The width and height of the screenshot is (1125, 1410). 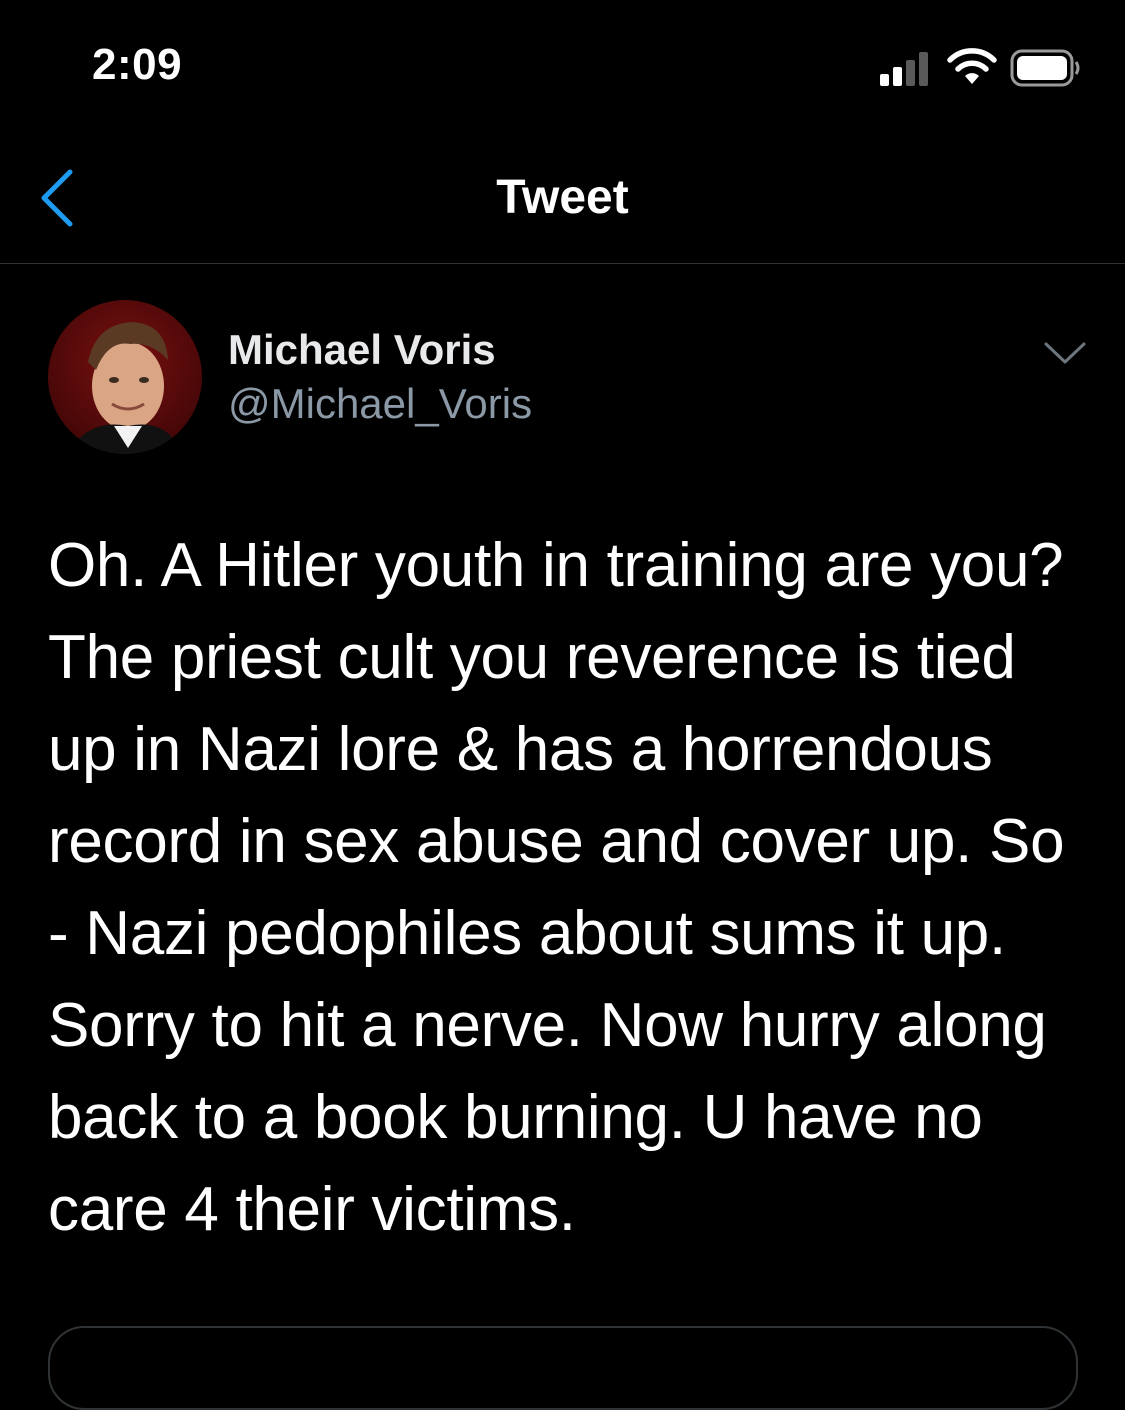 I want to click on tweet-author: Michael Voris @Michael_Voris, so click(x=562, y=364).